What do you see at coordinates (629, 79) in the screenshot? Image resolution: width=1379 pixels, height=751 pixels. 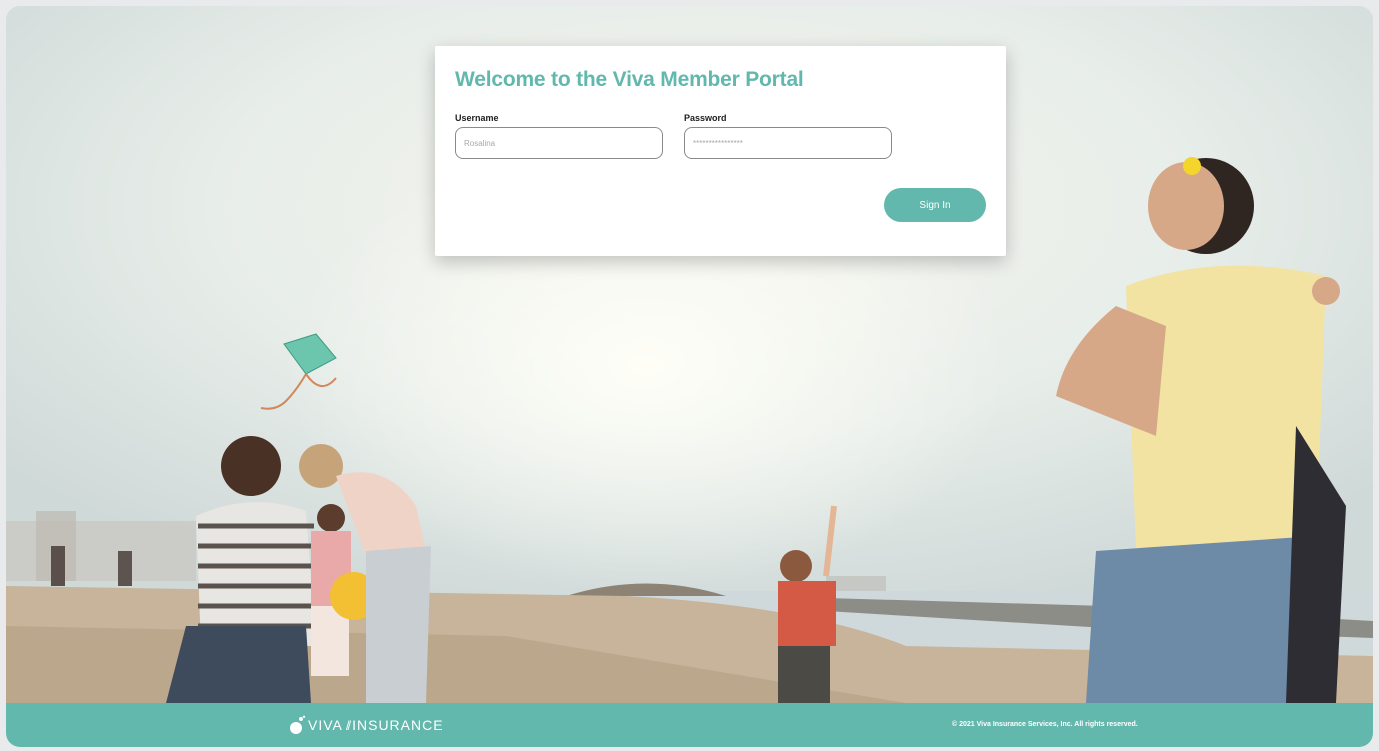 I see `page-title: Welcome to the Viva Member Portal` at bounding box center [629, 79].